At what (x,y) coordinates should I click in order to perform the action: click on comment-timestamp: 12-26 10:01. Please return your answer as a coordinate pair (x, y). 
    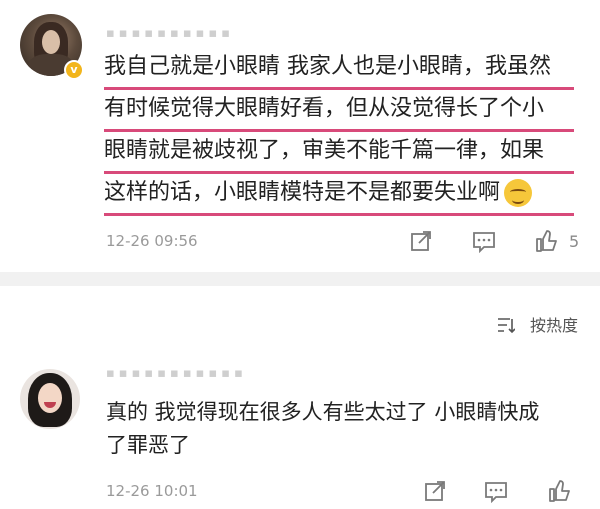
    Looking at the image, I should click on (152, 491).